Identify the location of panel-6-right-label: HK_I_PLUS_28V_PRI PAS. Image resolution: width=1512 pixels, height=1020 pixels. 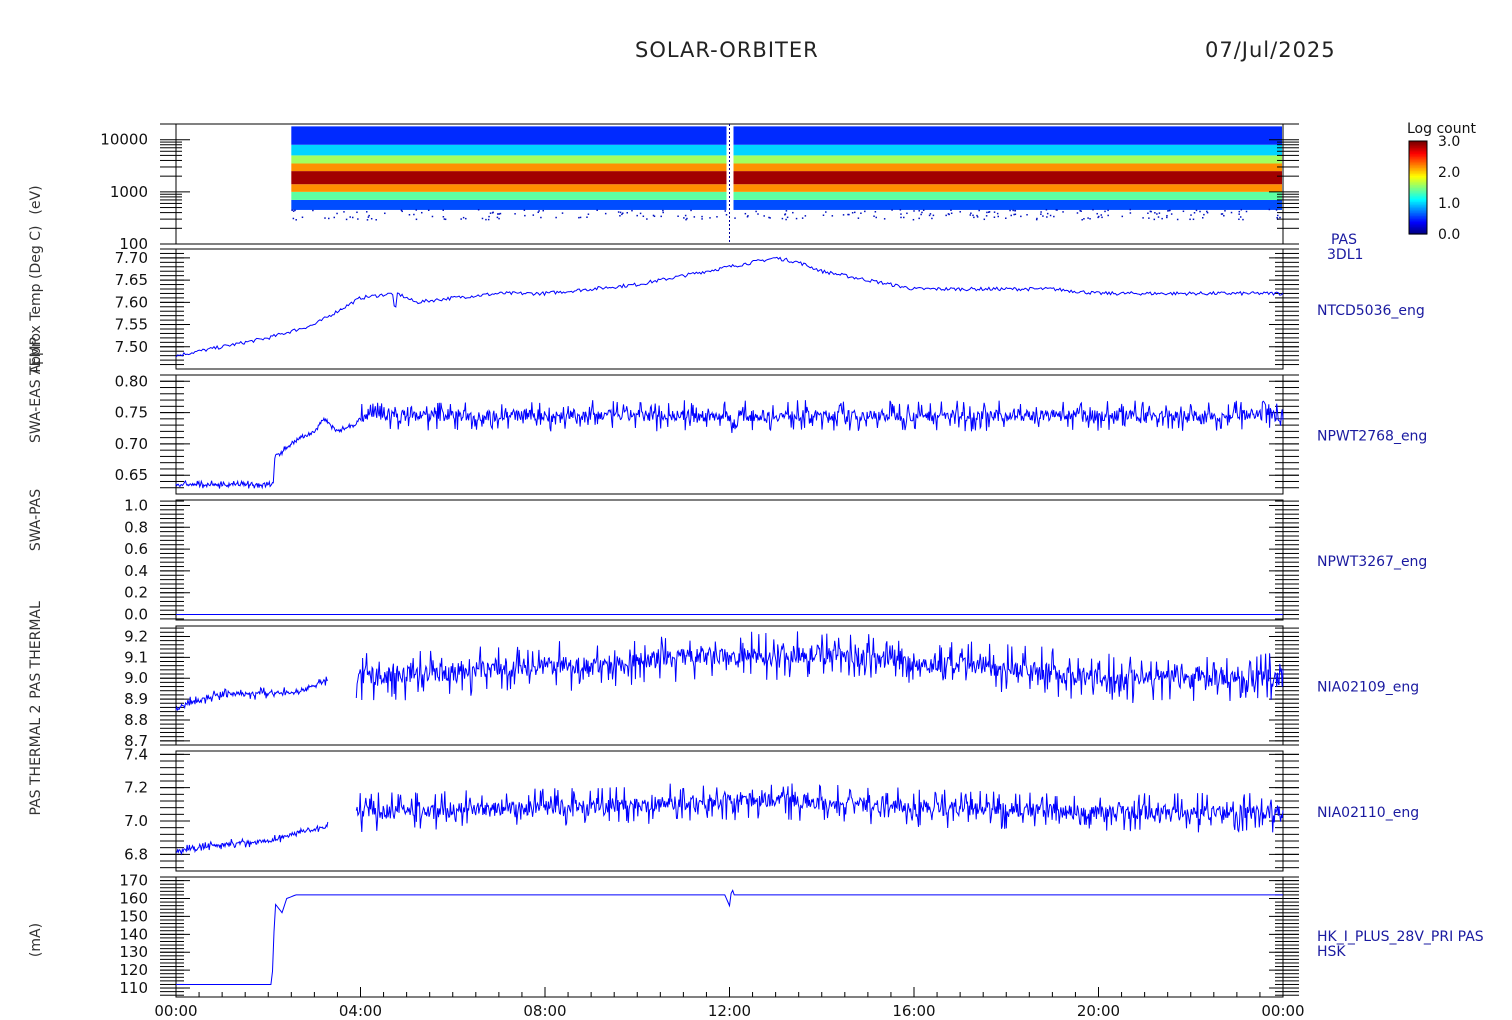
(1400, 937).